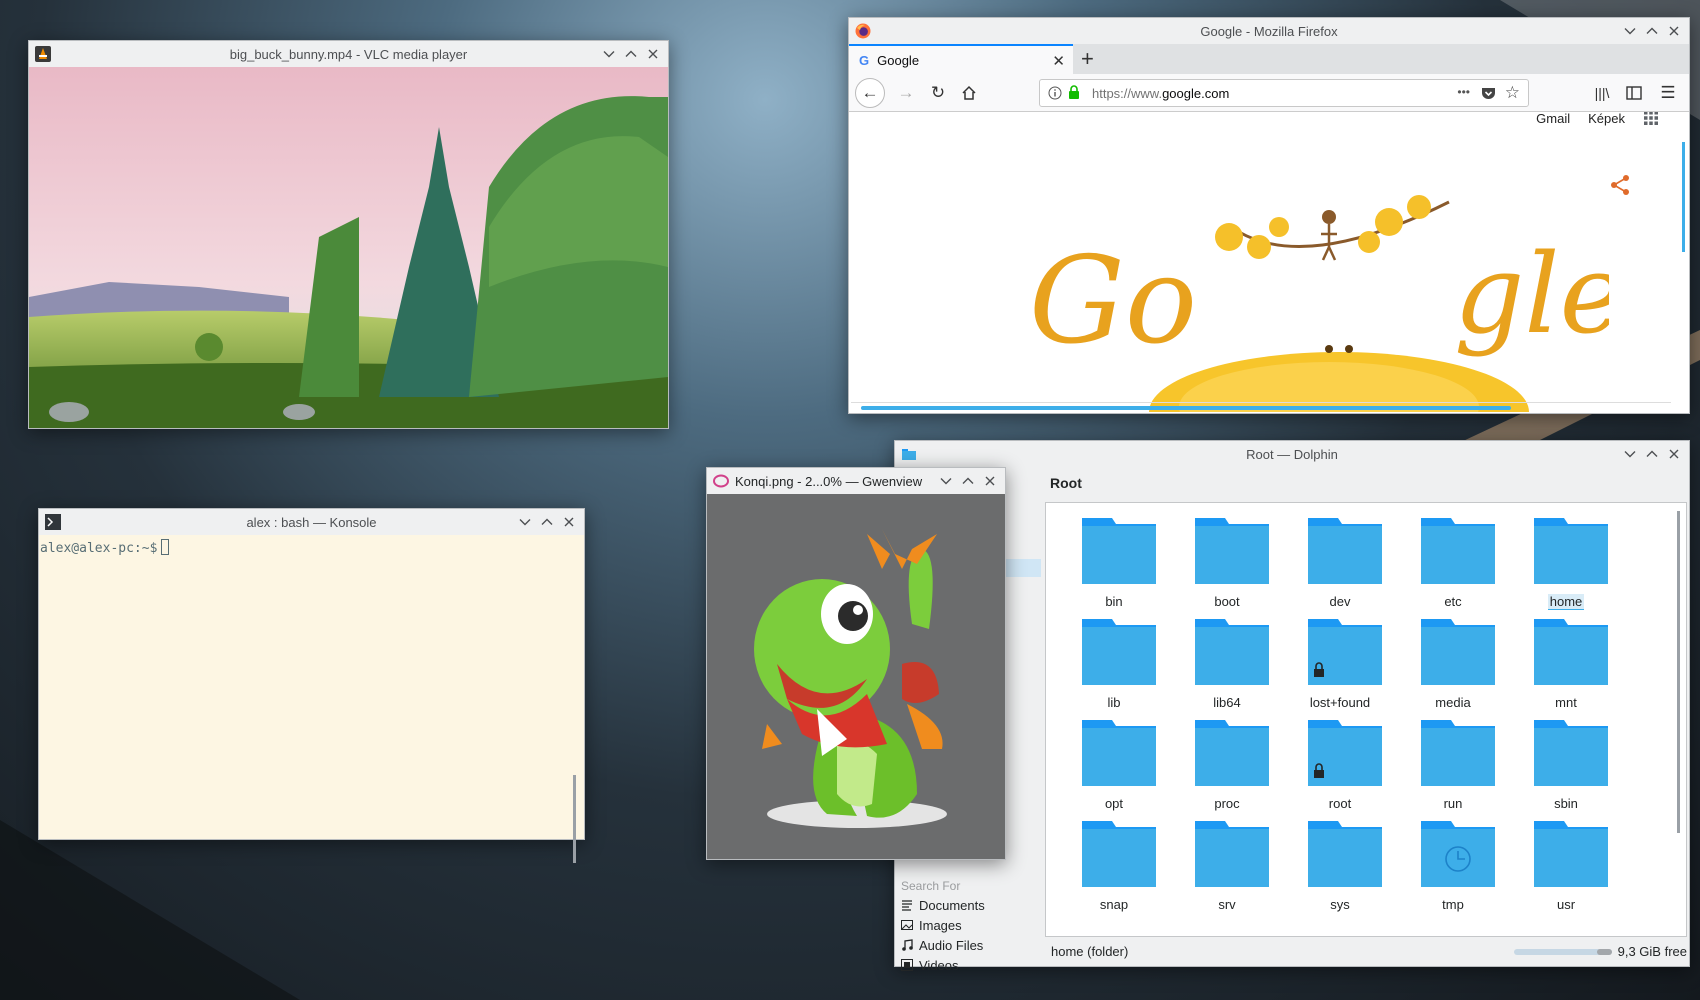 The image size is (1700, 1000). I want to click on horizontal-scrollbar, so click(1261, 407).